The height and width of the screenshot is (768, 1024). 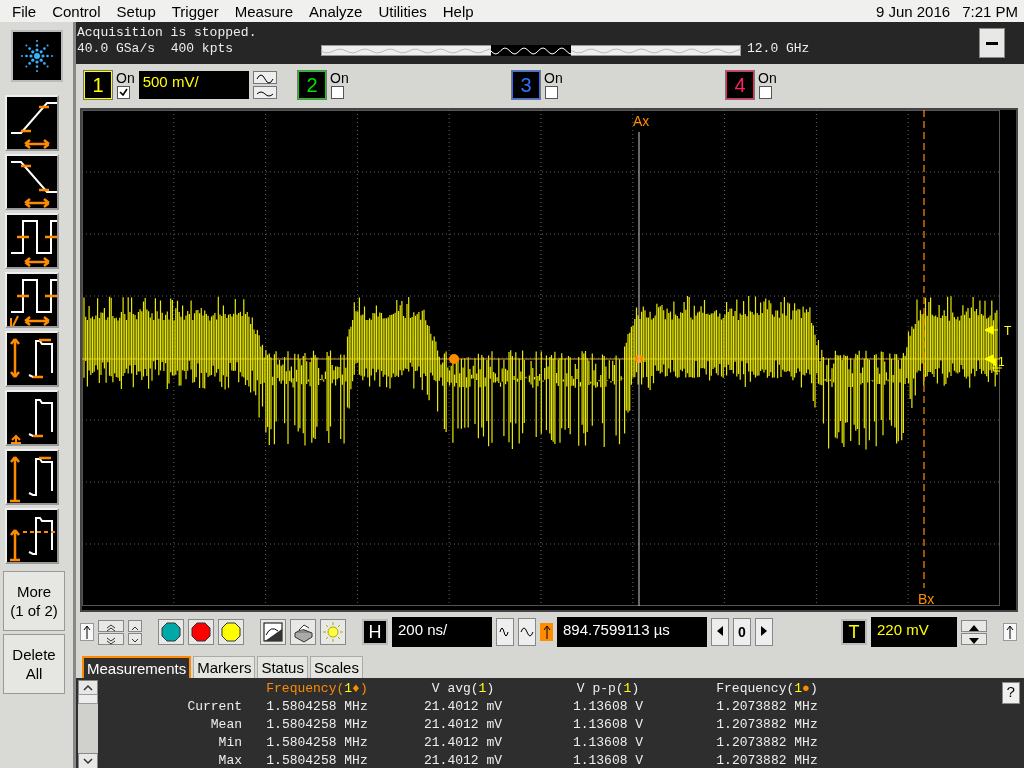 What do you see at coordinates (136, 11) in the screenshot?
I see `menu-item: Setup` at bounding box center [136, 11].